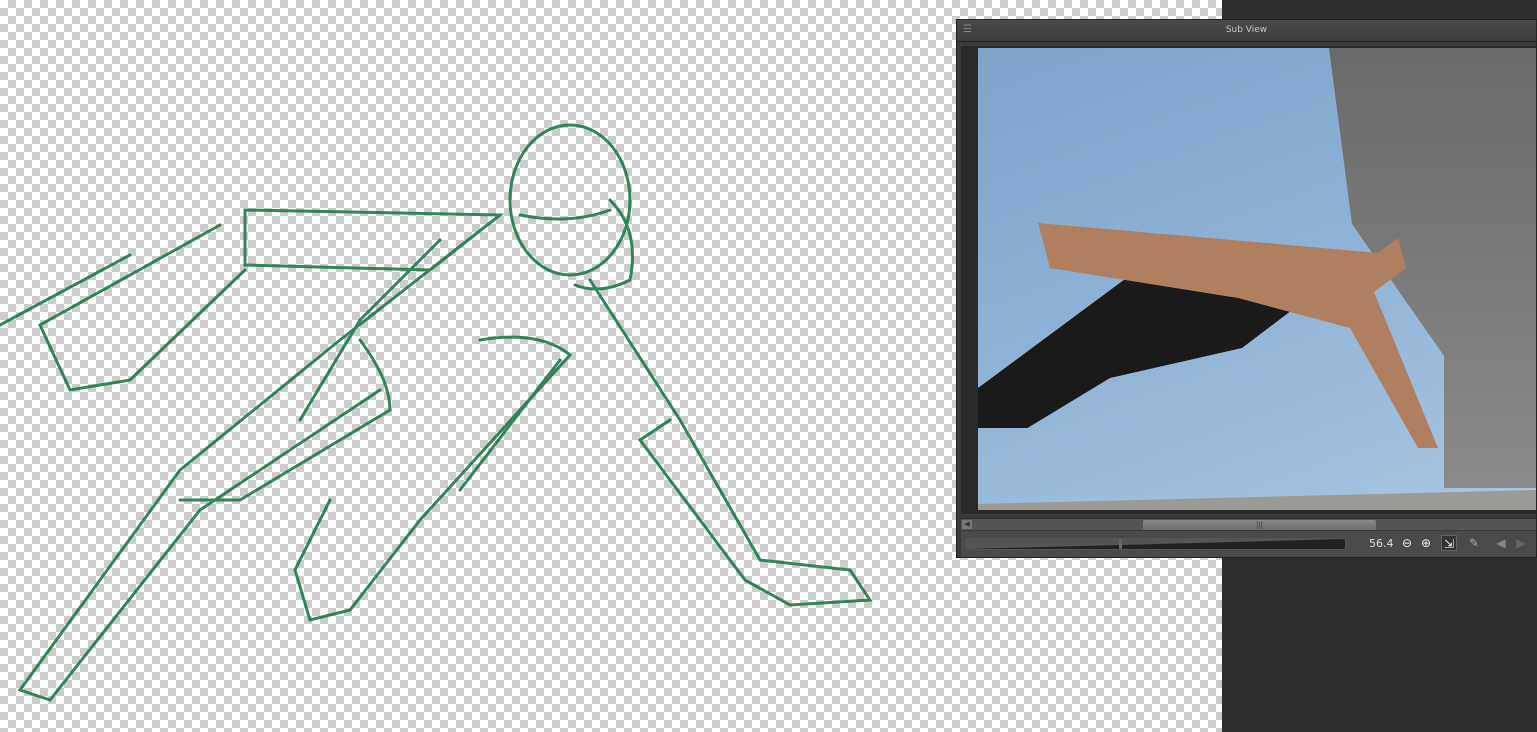 The image size is (1537, 732). I want to click on fit-view-icon: ⇲, so click(1449, 543).